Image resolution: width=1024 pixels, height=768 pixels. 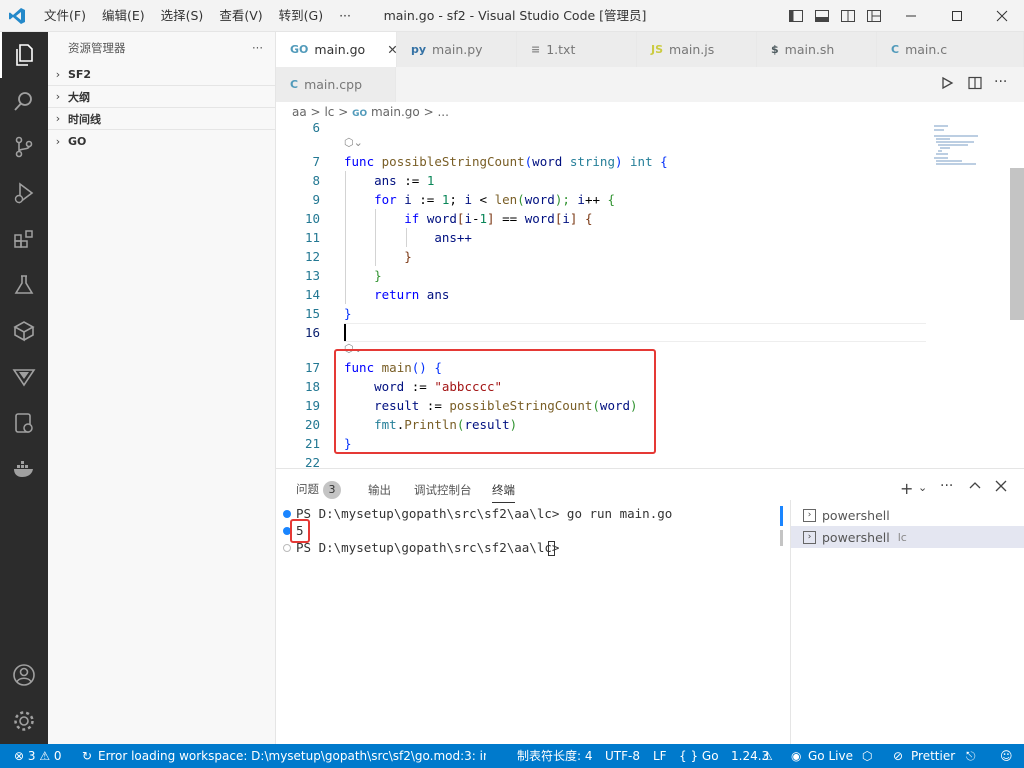 What do you see at coordinates (660, 756) in the screenshot?
I see `status-eol: LF` at bounding box center [660, 756].